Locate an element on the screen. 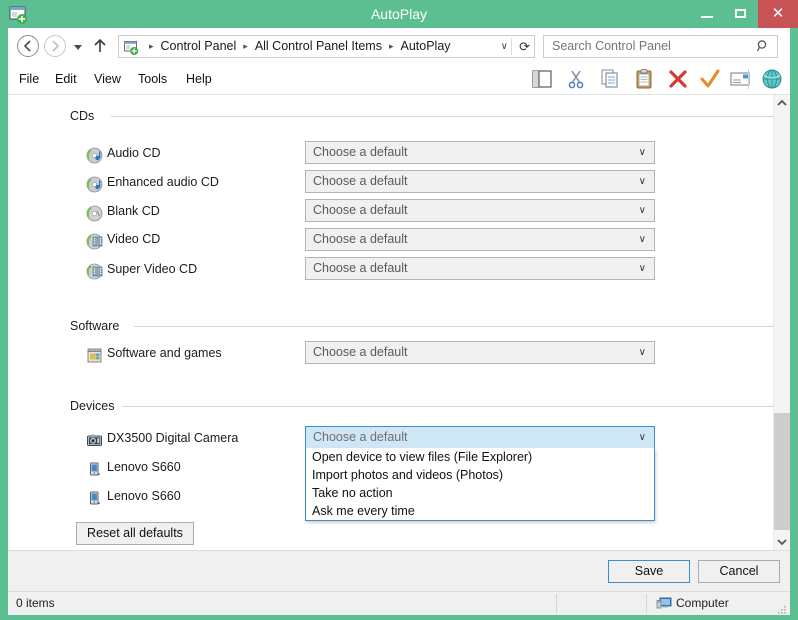 This screenshot has height=620, width=798. shell-globe-icon is located at coordinates (772, 79).